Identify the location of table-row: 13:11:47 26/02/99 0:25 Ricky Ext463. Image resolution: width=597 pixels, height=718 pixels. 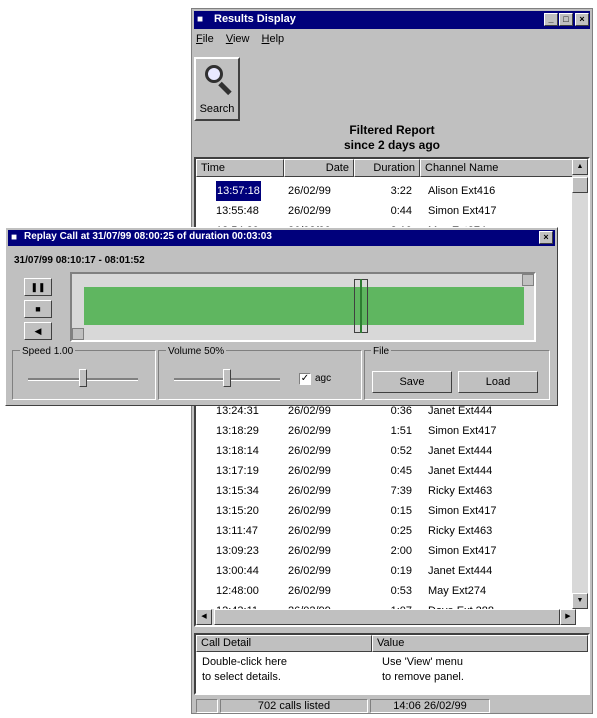
(386, 531).